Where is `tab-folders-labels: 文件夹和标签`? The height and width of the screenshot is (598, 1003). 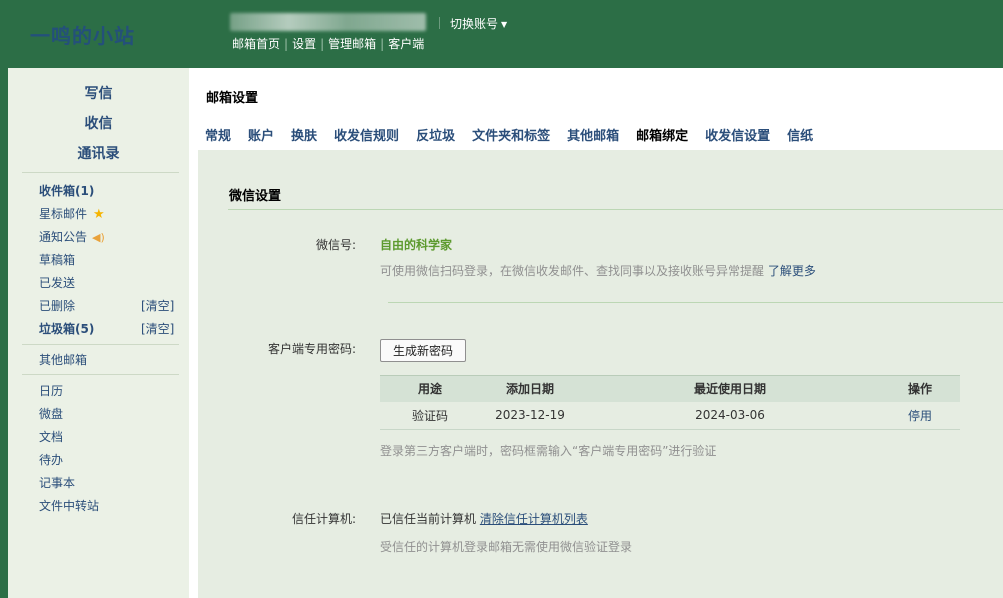
tab-folders-labels: 文件夹和标签 is located at coordinates (511, 134).